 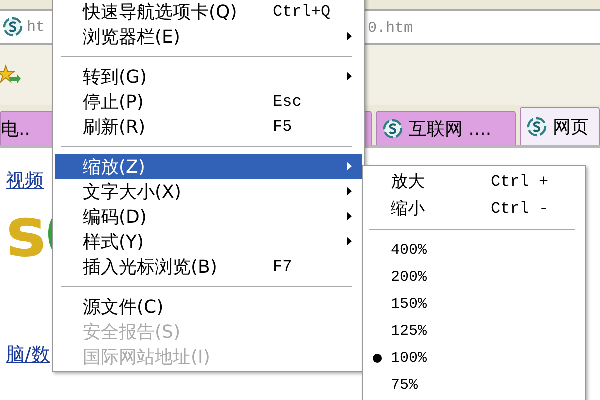 What do you see at coordinates (26, 234) in the screenshot?
I see `site-logo: s` at bounding box center [26, 234].